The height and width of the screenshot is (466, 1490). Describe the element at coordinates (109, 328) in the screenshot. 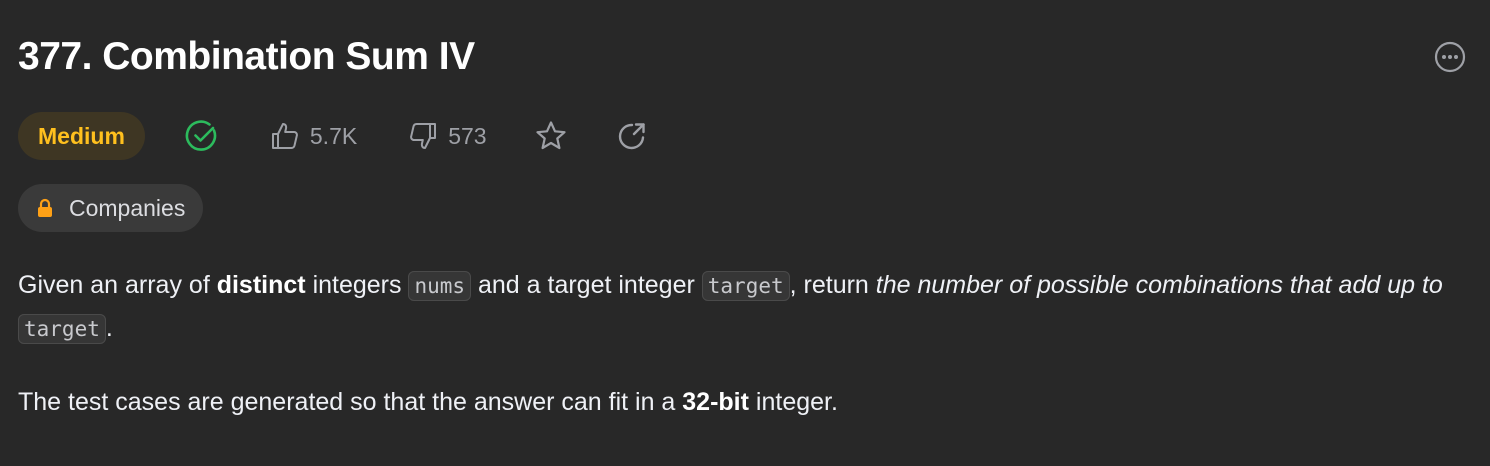

I see `text-span: .` at that location.